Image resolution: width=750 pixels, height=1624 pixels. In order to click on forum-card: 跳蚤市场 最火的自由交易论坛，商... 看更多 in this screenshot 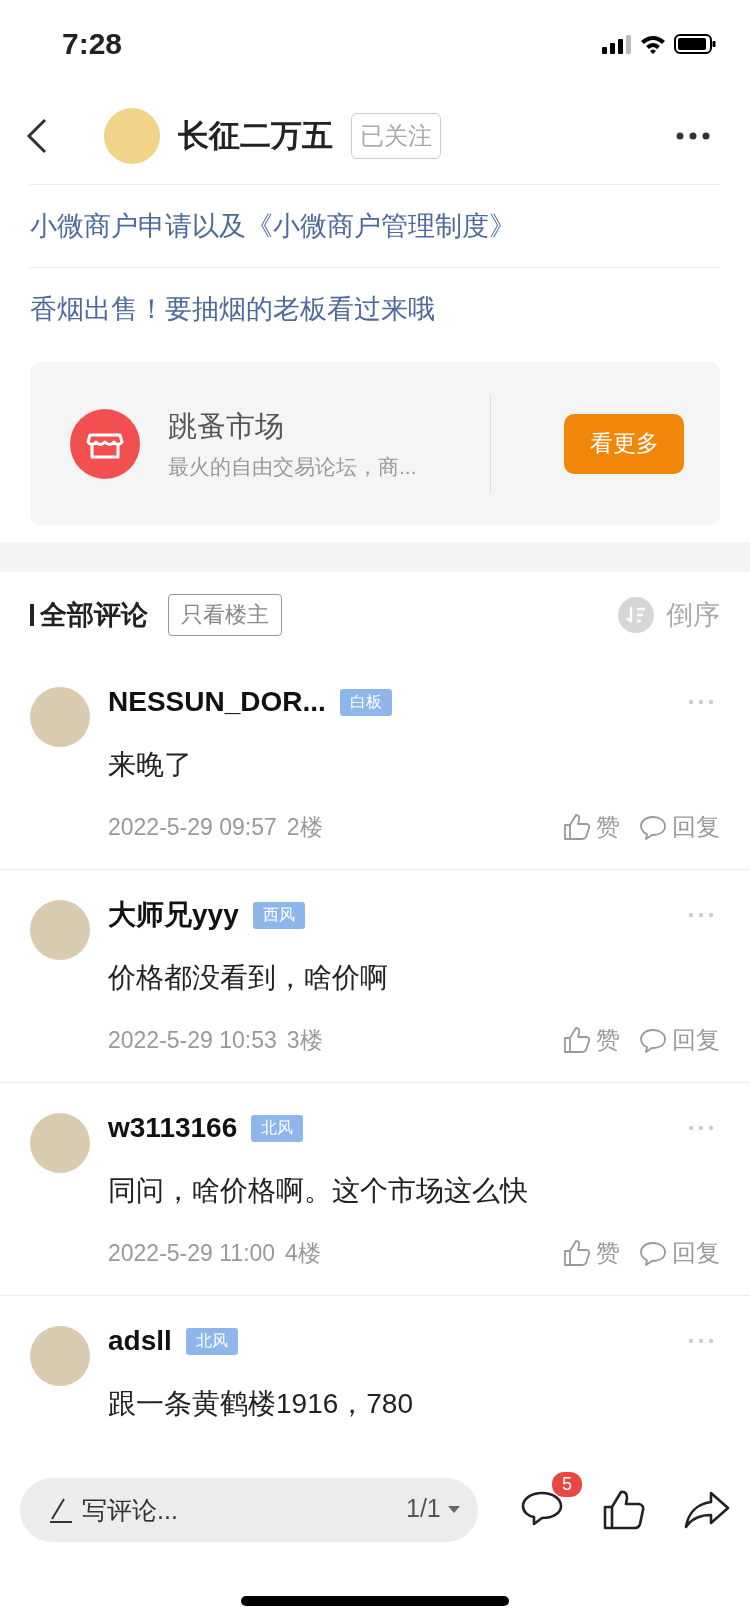, I will do `click(375, 443)`.